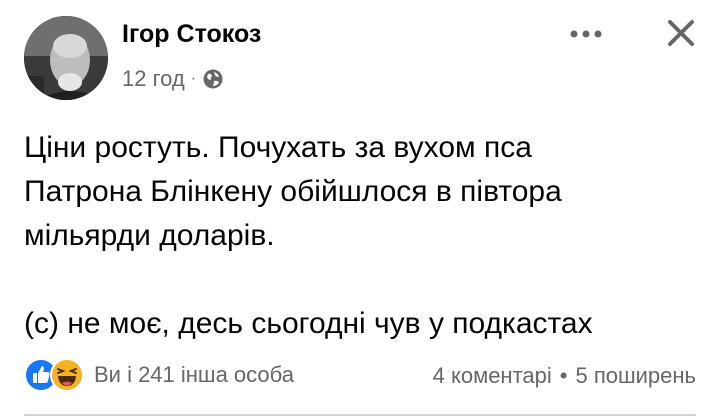  What do you see at coordinates (153, 79) in the screenshot?
I see `post-time: 12 год` at bounding box center [153, 79].